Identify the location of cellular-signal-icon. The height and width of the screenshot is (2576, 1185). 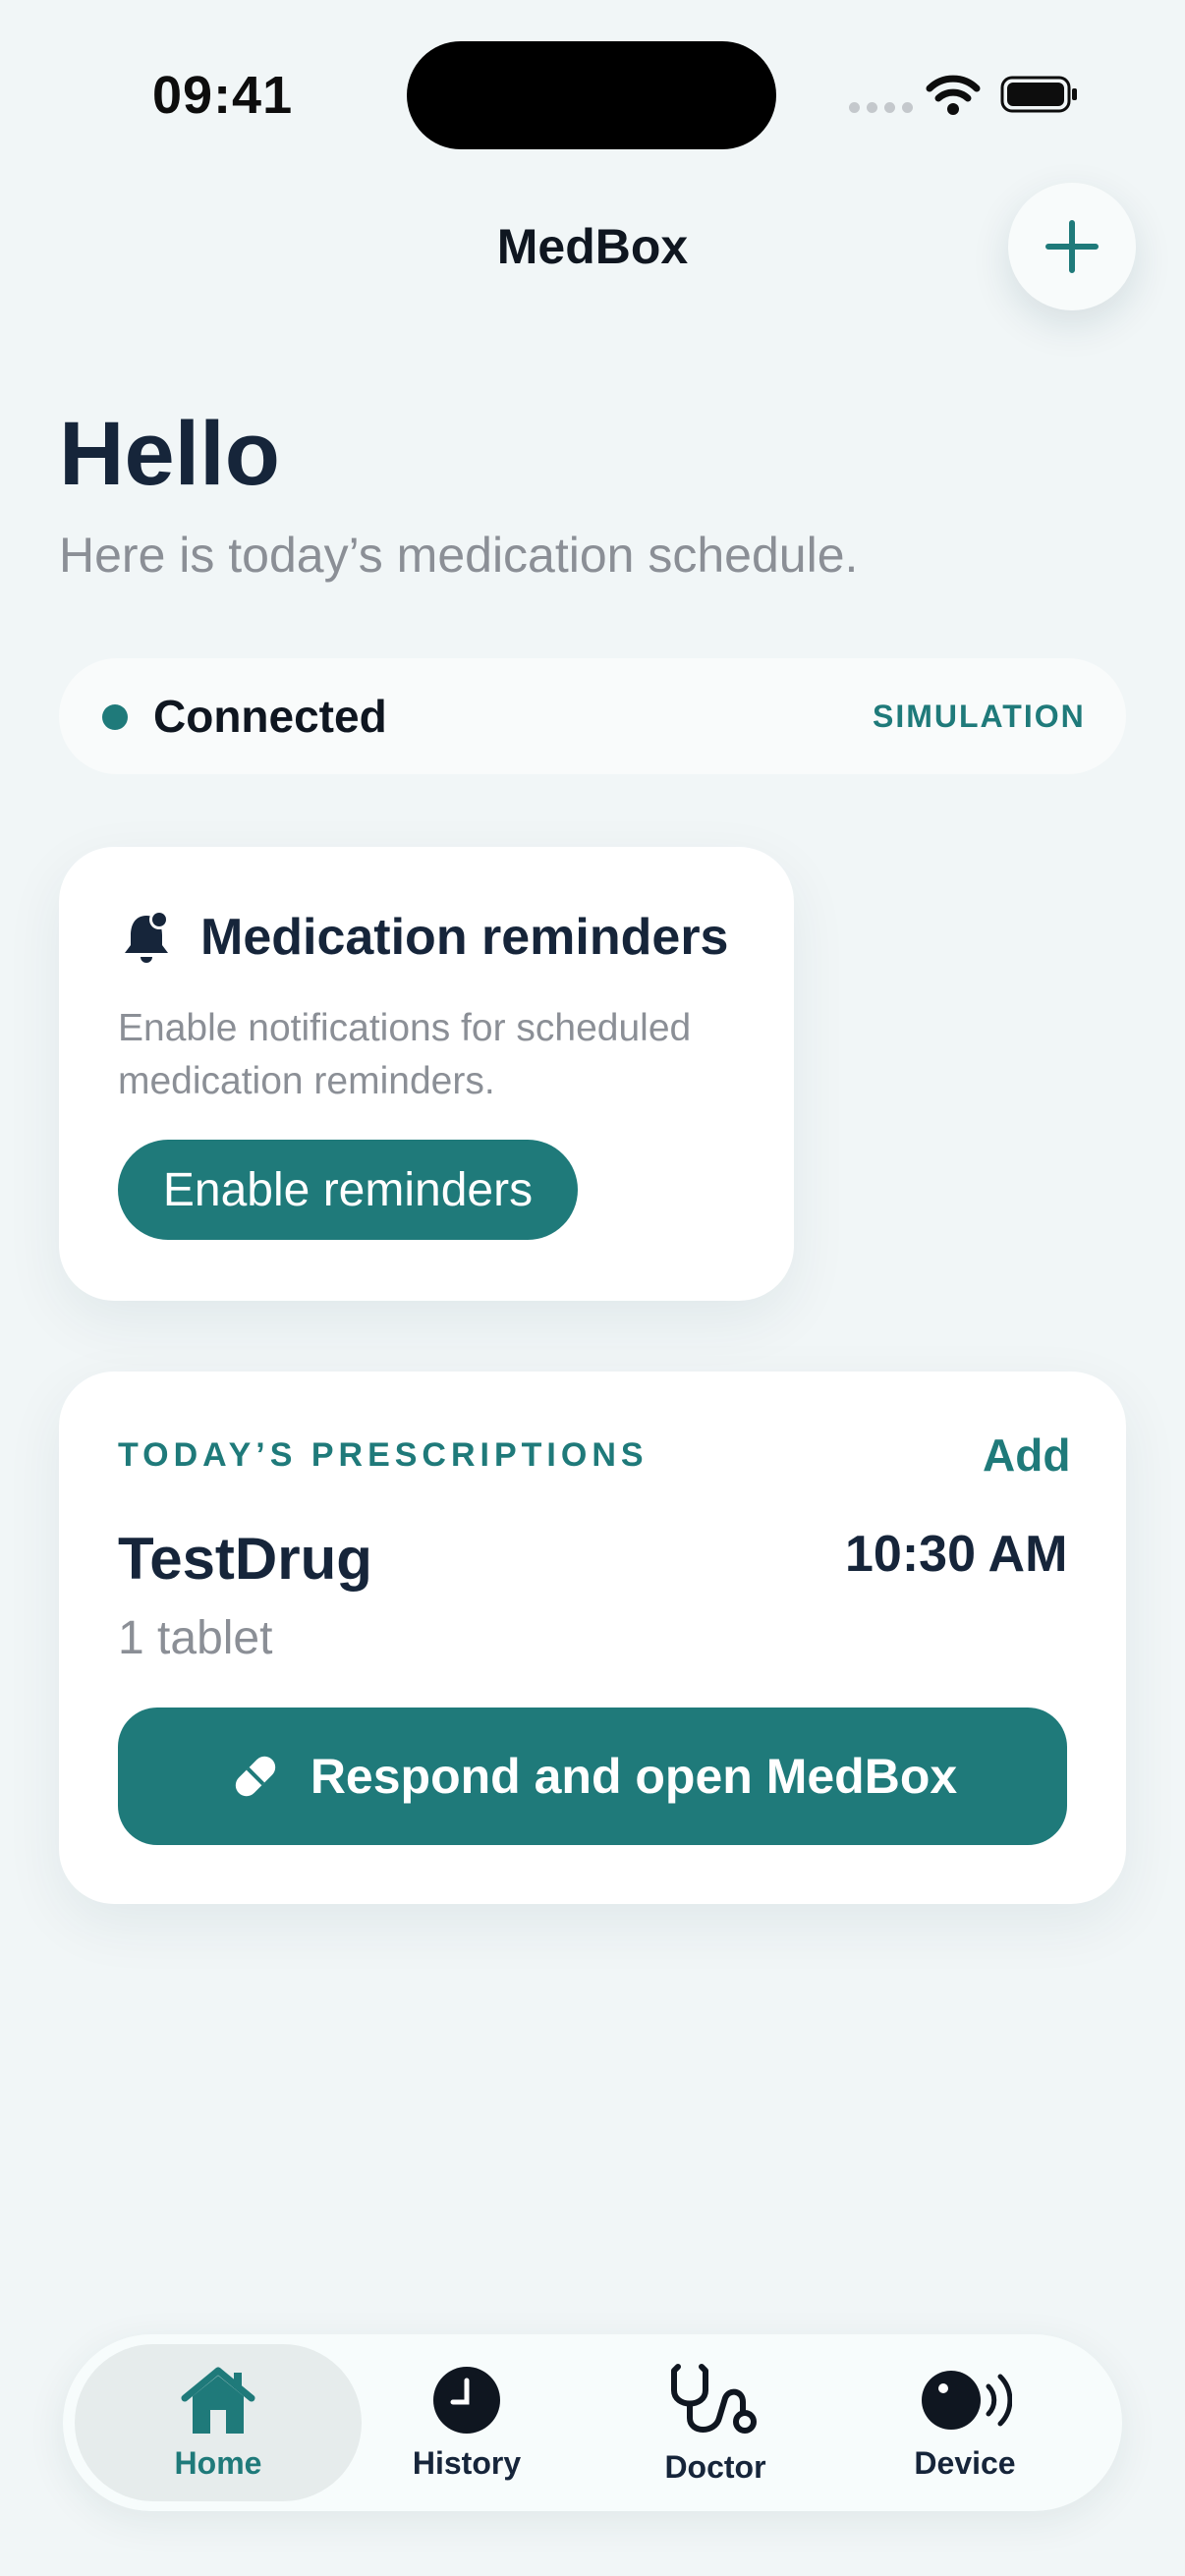
(881, 107).